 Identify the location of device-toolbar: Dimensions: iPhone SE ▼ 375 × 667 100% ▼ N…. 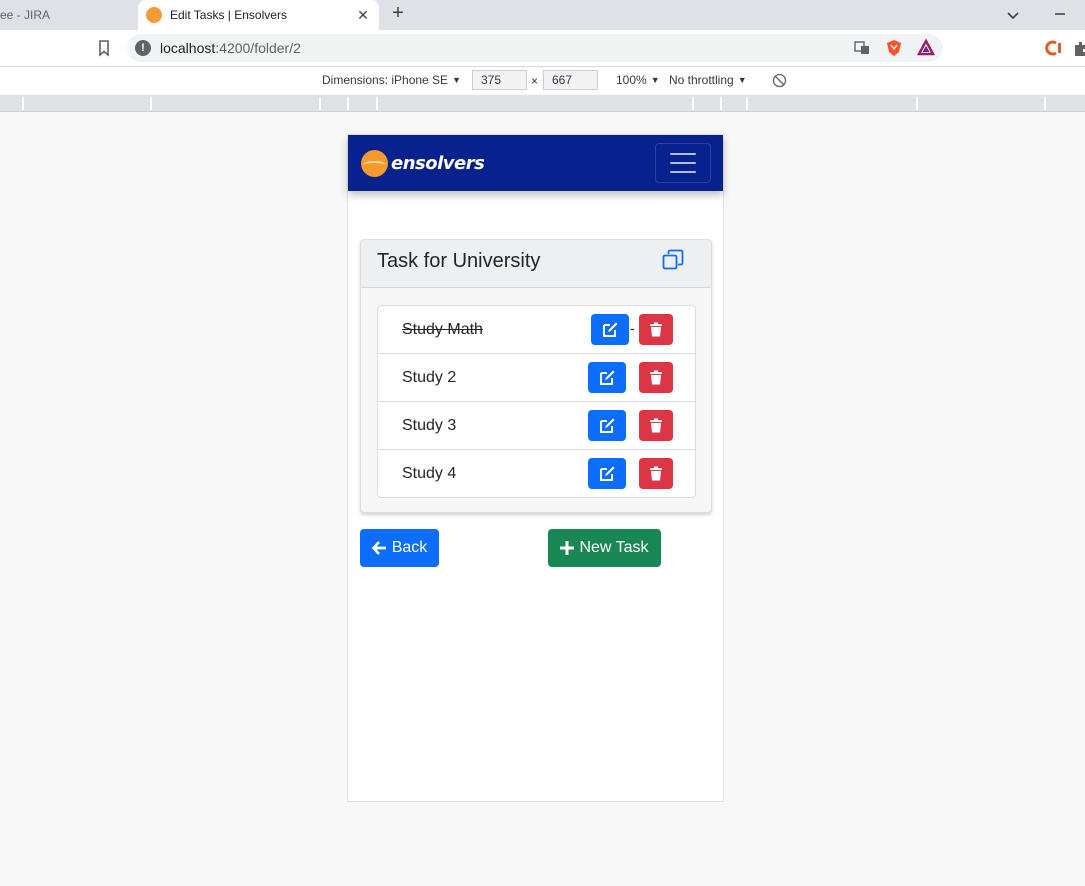
(542, 81).